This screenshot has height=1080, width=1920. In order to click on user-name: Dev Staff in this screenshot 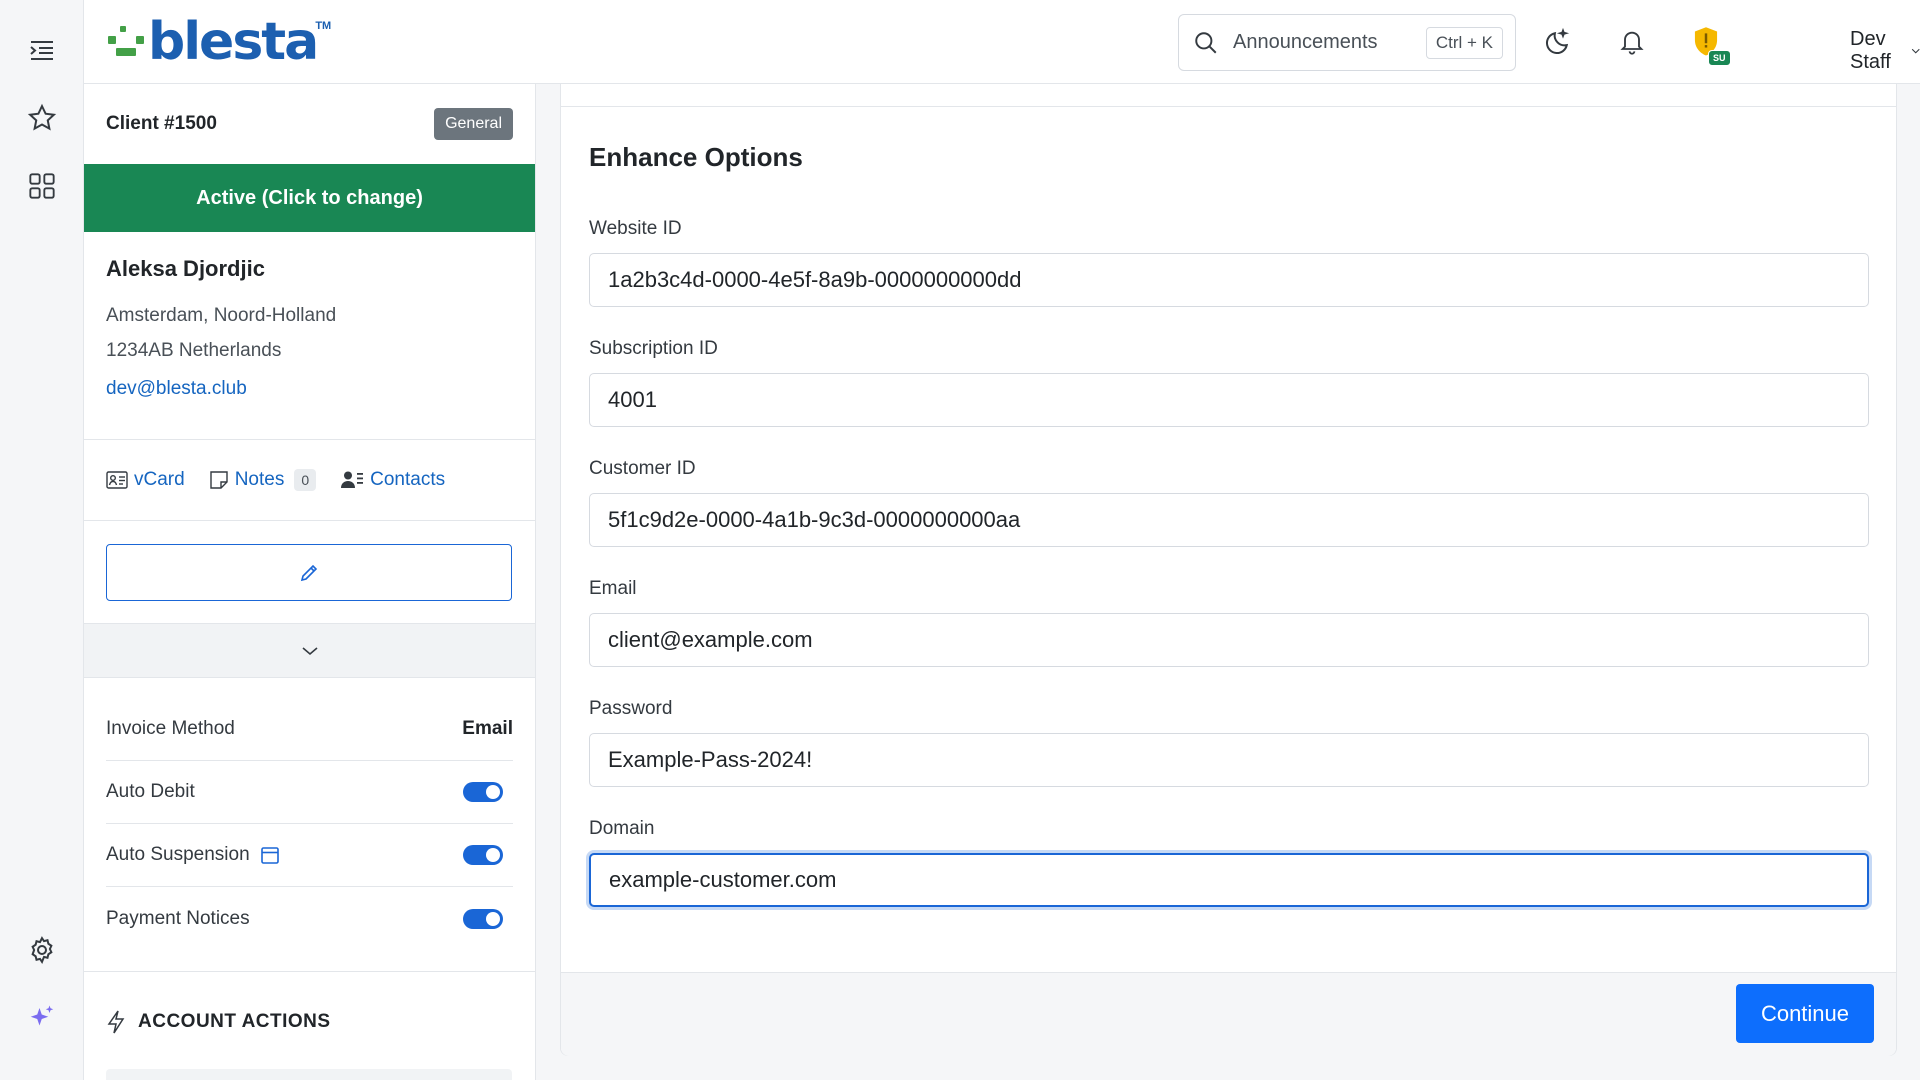, I will do `click(1870, 50)`.